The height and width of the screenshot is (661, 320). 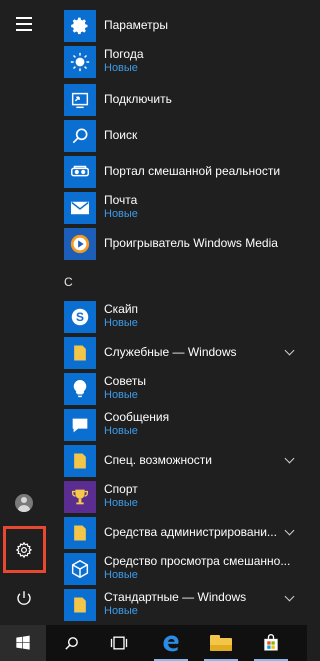 I want to click on app-item-skype: S Скайп Новые, so click(x=185, y=317).